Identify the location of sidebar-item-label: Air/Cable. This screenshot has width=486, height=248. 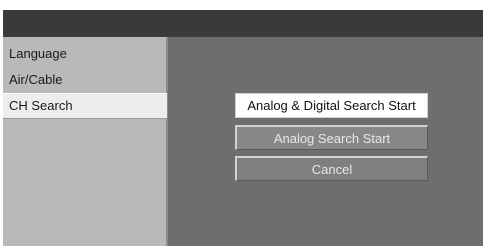
(36, 79).